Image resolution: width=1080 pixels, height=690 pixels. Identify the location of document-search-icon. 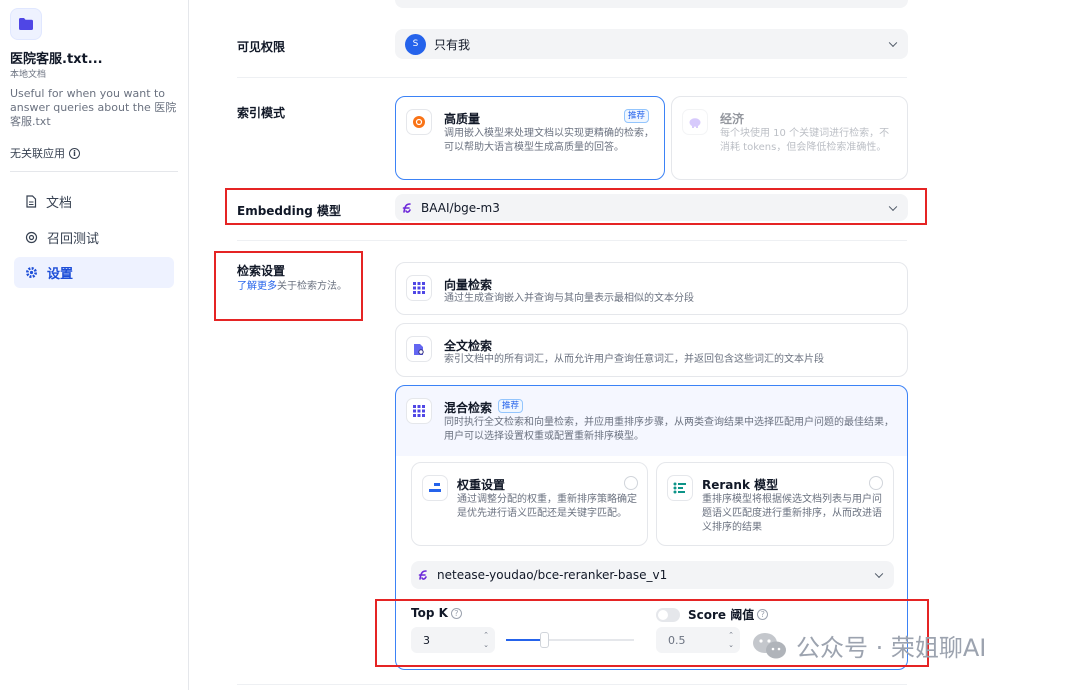
(419, 349).